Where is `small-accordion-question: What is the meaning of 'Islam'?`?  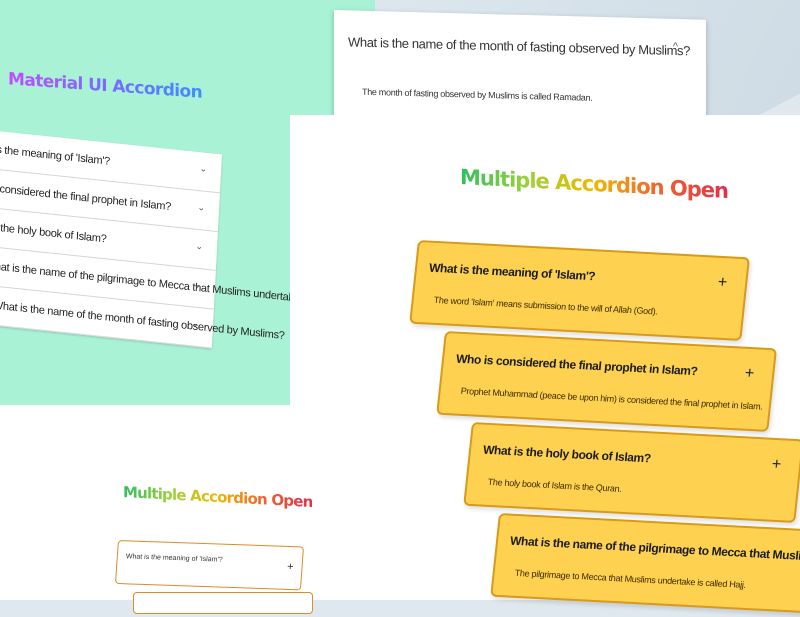
small-accordion-question: What is the meaning of 'Islam'? is located at coordinates (174, 558).